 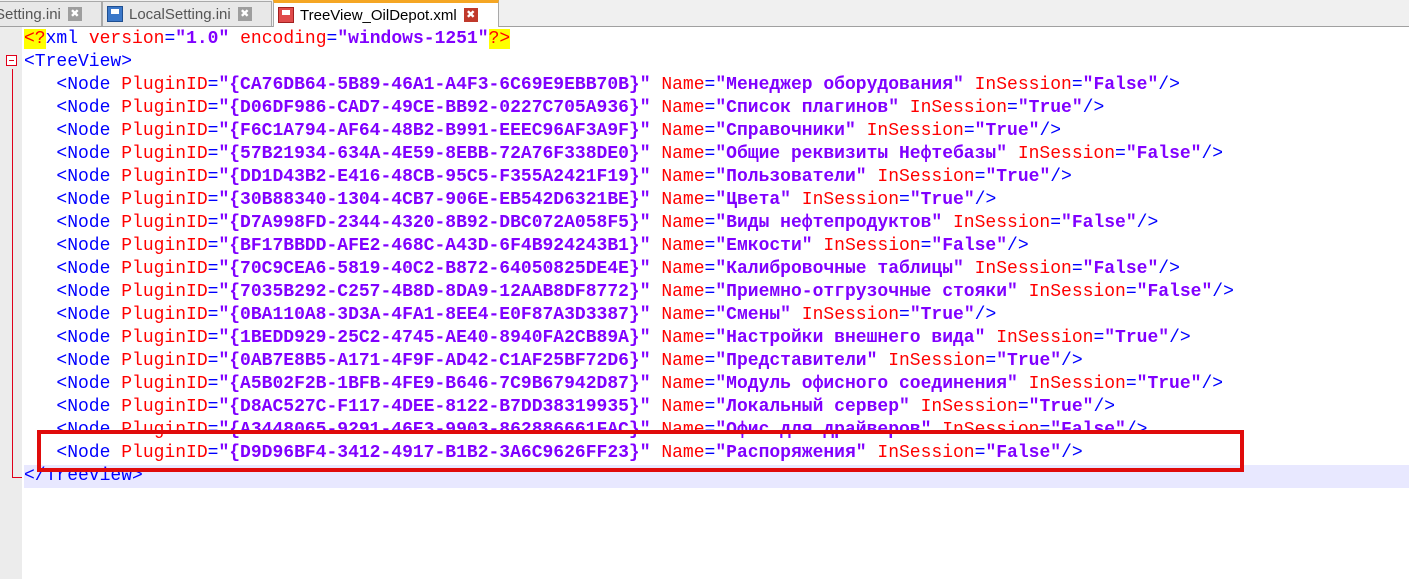 I want to click on tab-localsetting-ini: LocalSetting.ini ✖, so click(x=187, y=13).